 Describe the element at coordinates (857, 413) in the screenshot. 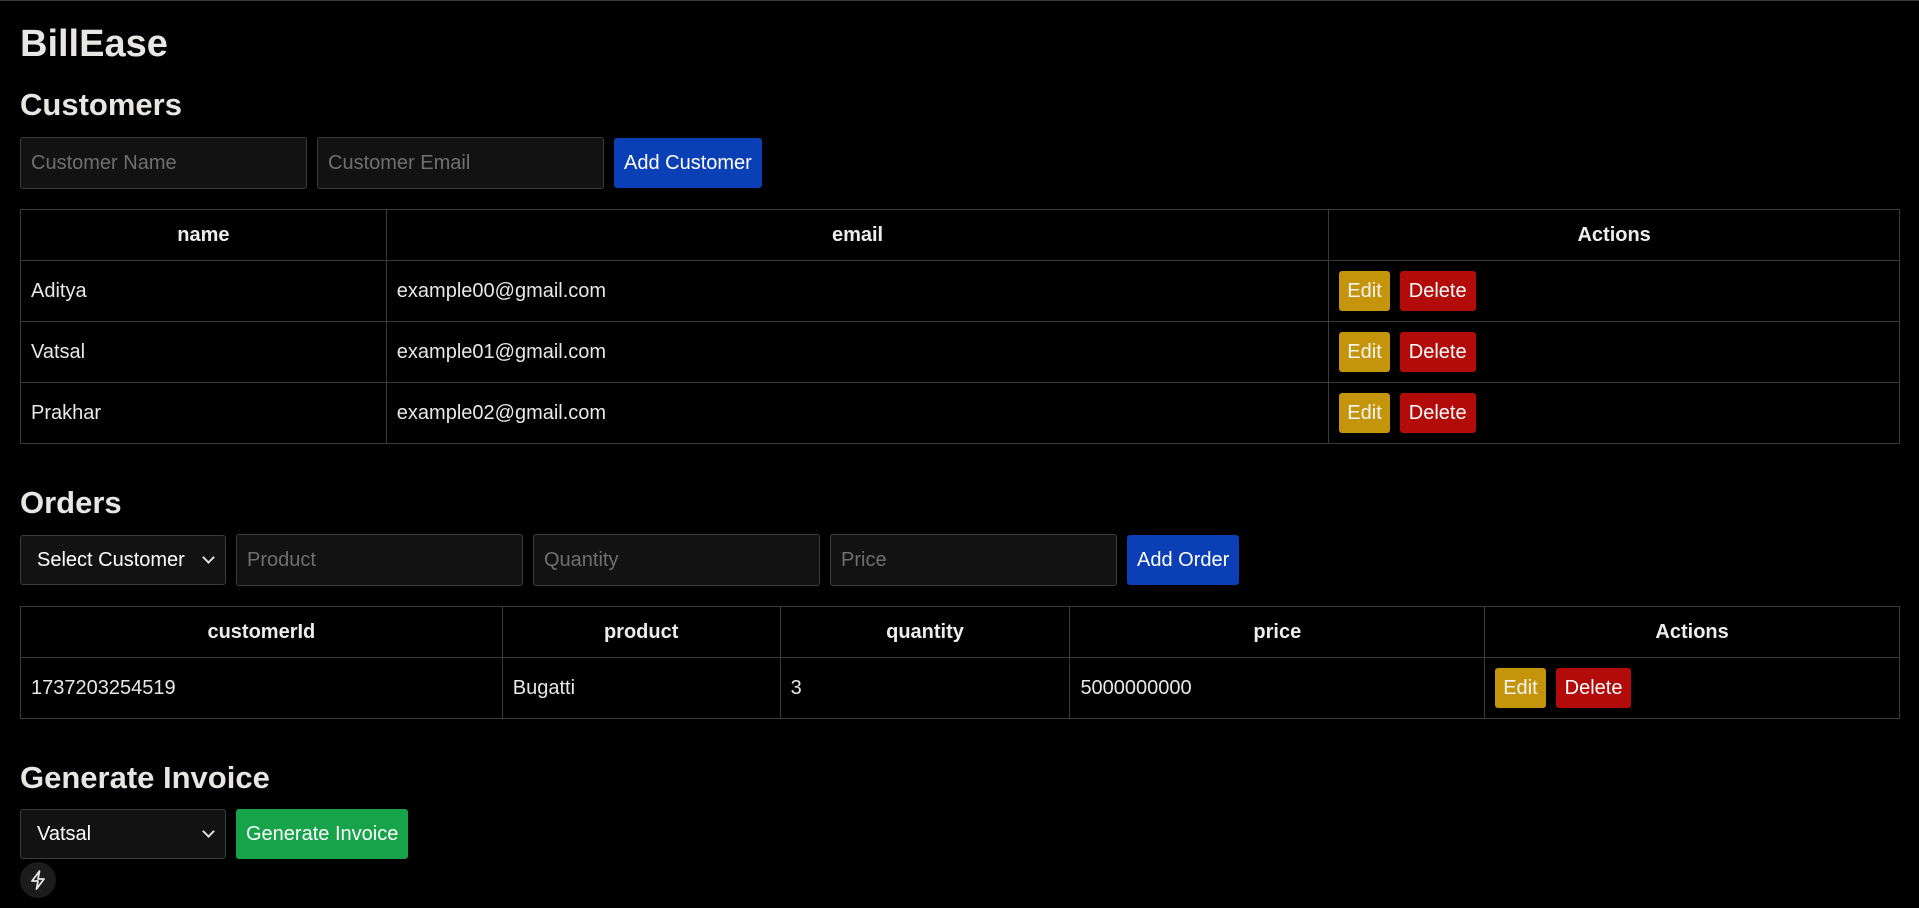

I see `customer-email-cell: example02@gmail.com` at that location.